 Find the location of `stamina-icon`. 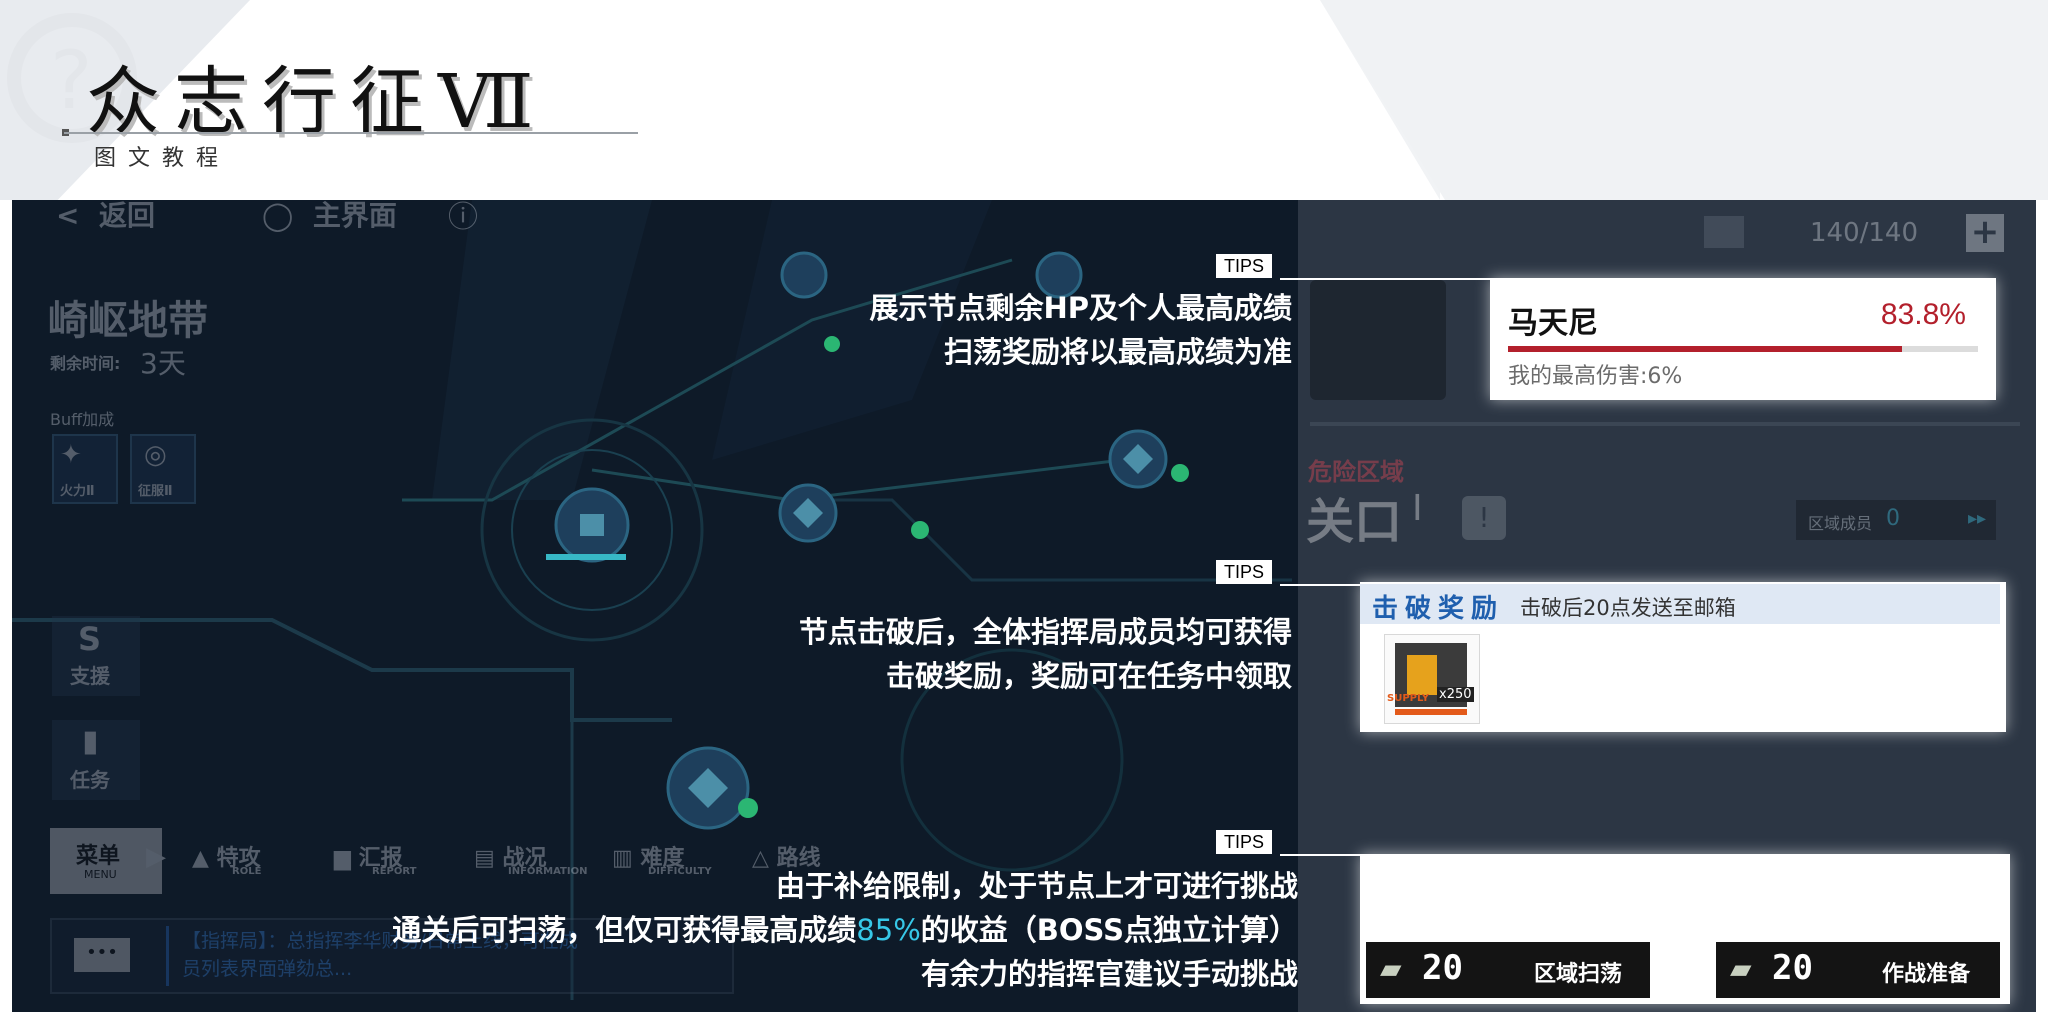

stamina-icon is located at coordinates (1724, 232).